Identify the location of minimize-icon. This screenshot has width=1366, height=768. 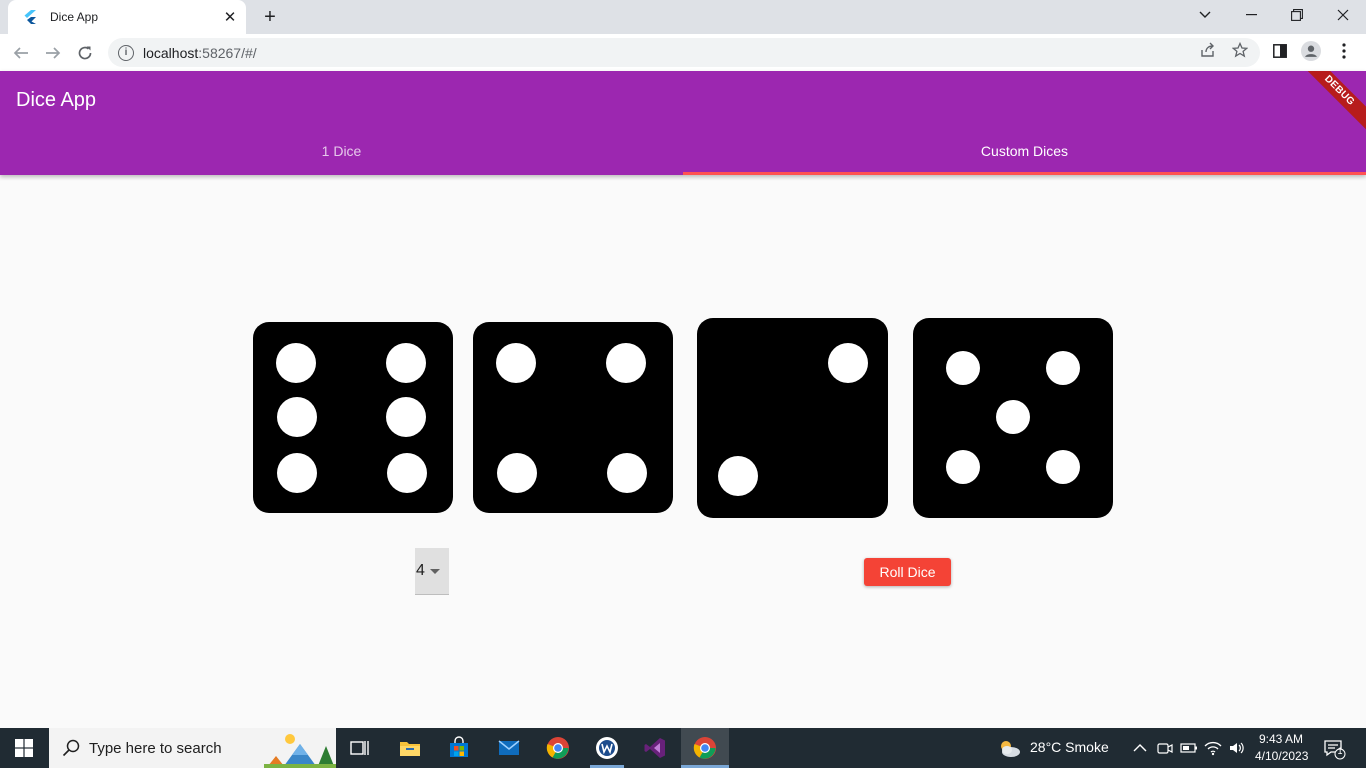
(1251, 15).